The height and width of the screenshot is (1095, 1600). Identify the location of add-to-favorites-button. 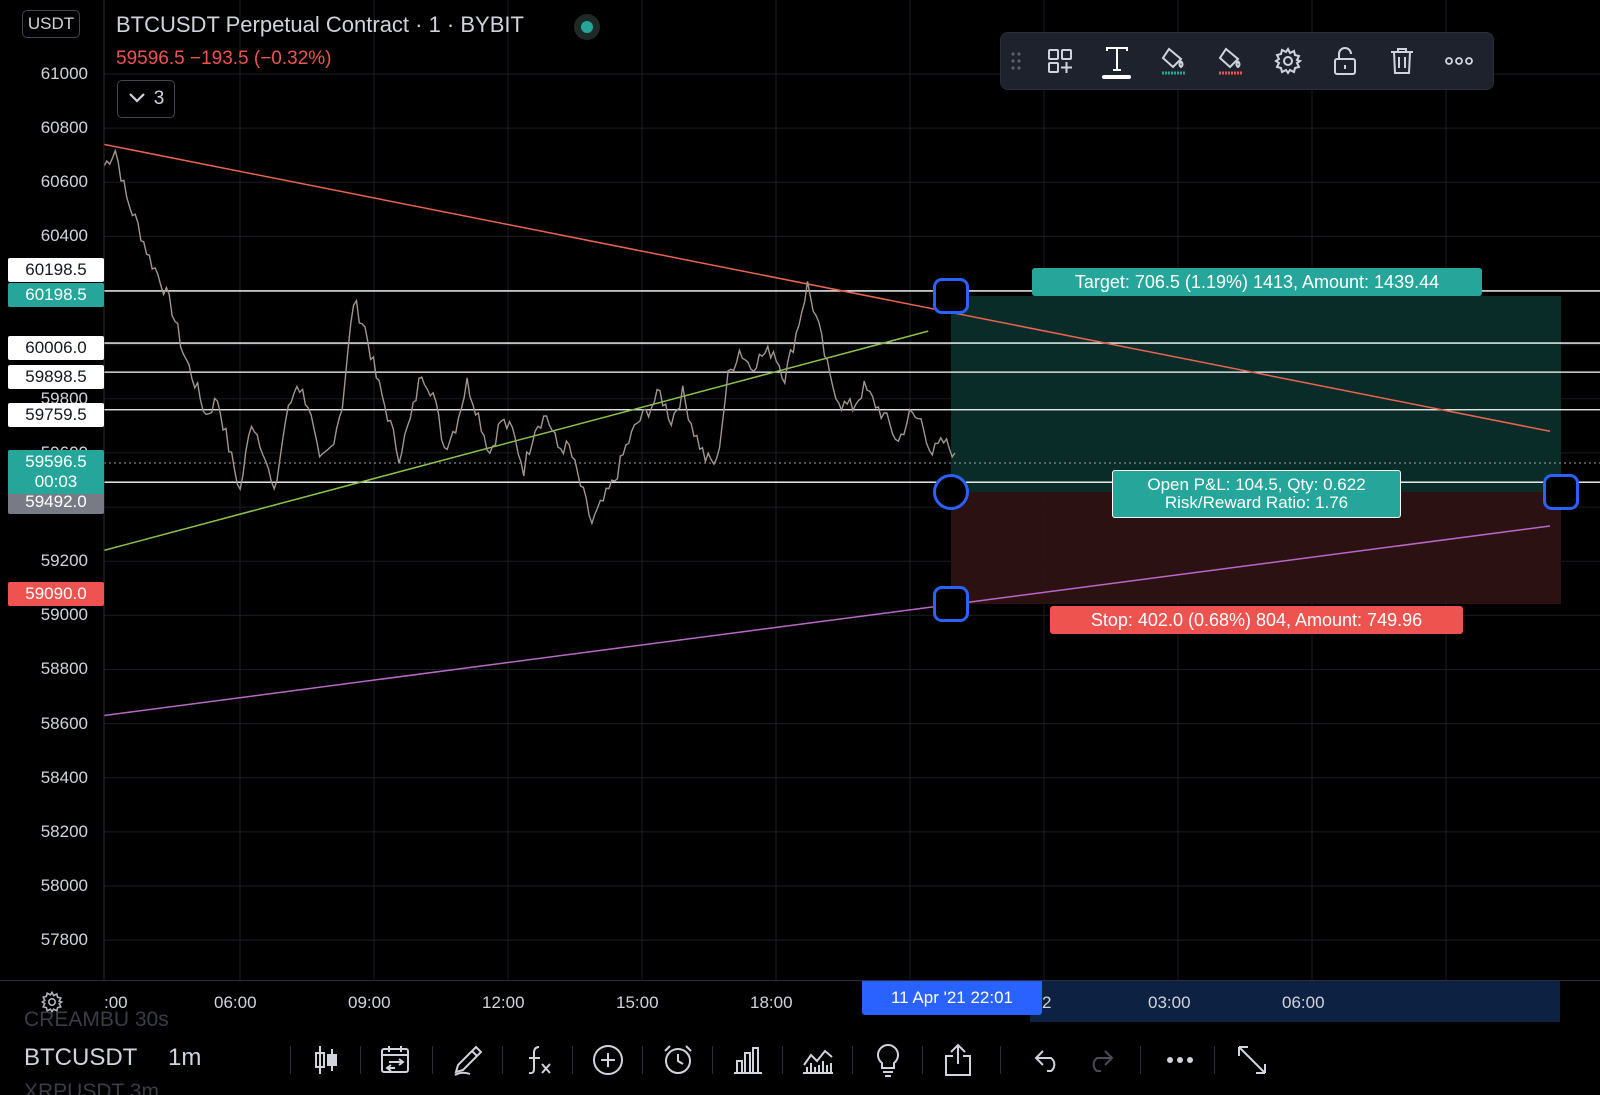
(1059, 61).